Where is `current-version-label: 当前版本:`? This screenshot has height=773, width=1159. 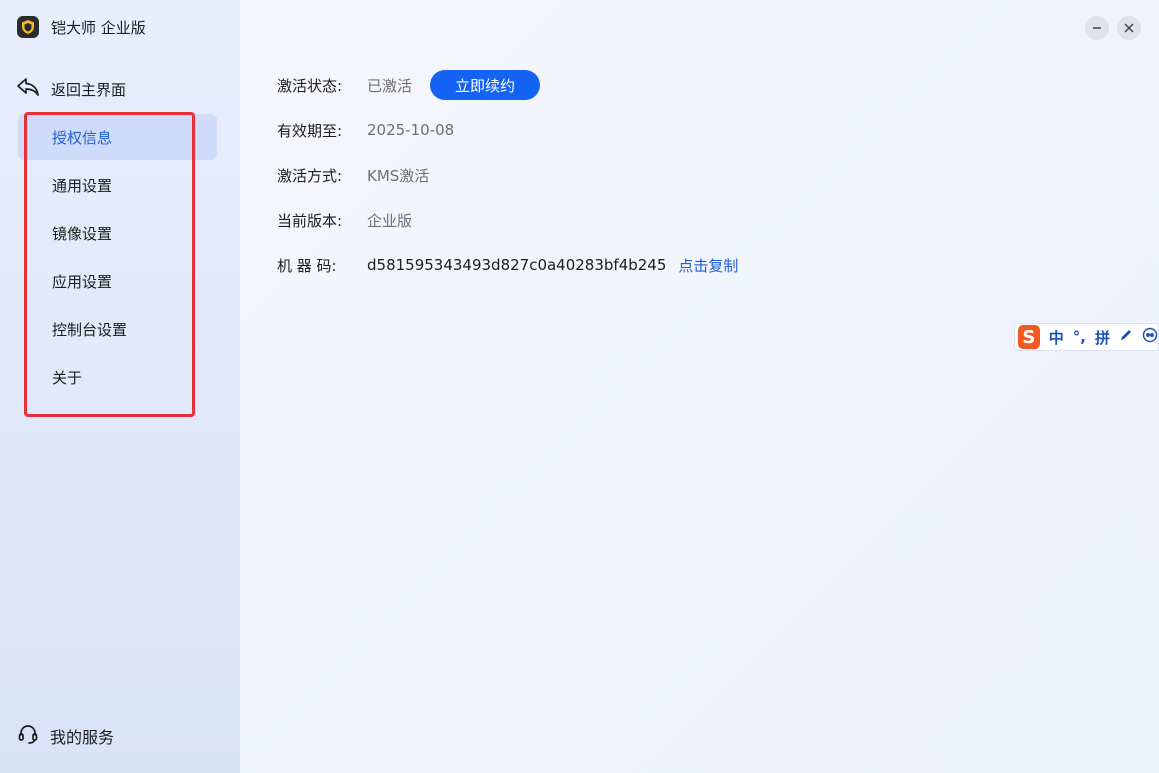 current-version-label: 当前版本: is located at coordinates (310, 220).